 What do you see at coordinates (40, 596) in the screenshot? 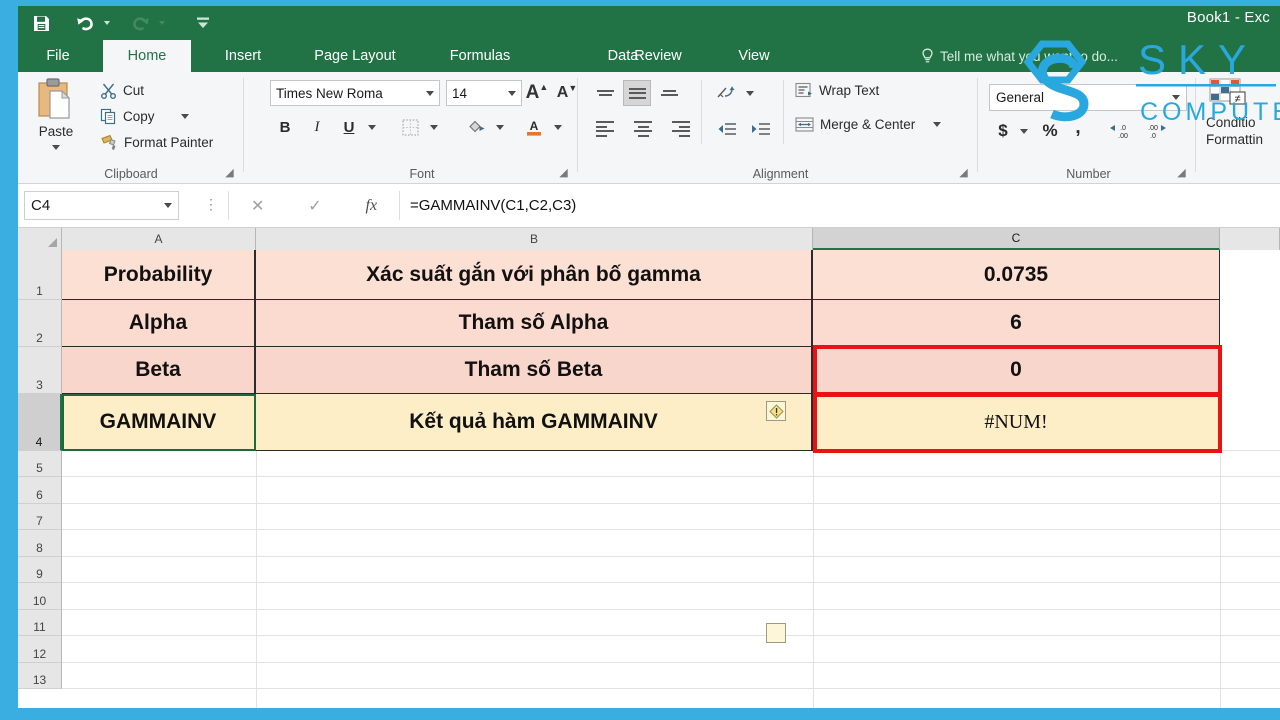
I see `row-header-10: 10` at bounding box center [40, 596].